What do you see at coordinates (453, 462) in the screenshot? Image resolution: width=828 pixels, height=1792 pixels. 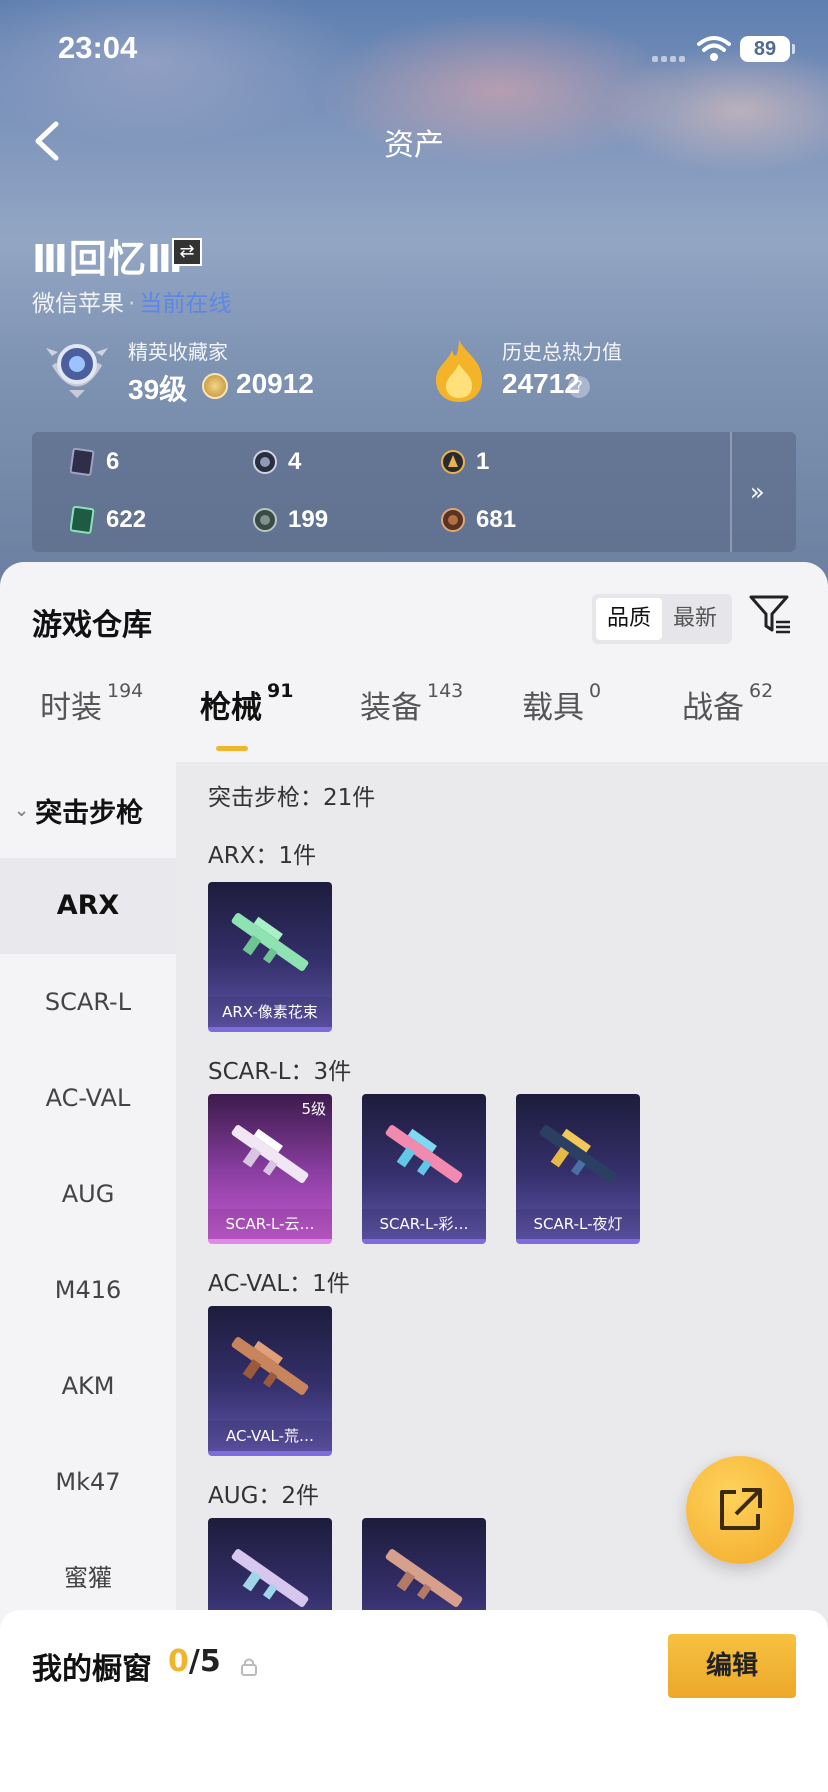 I see `medal-gold-icon` at bounding box center [453, 462].